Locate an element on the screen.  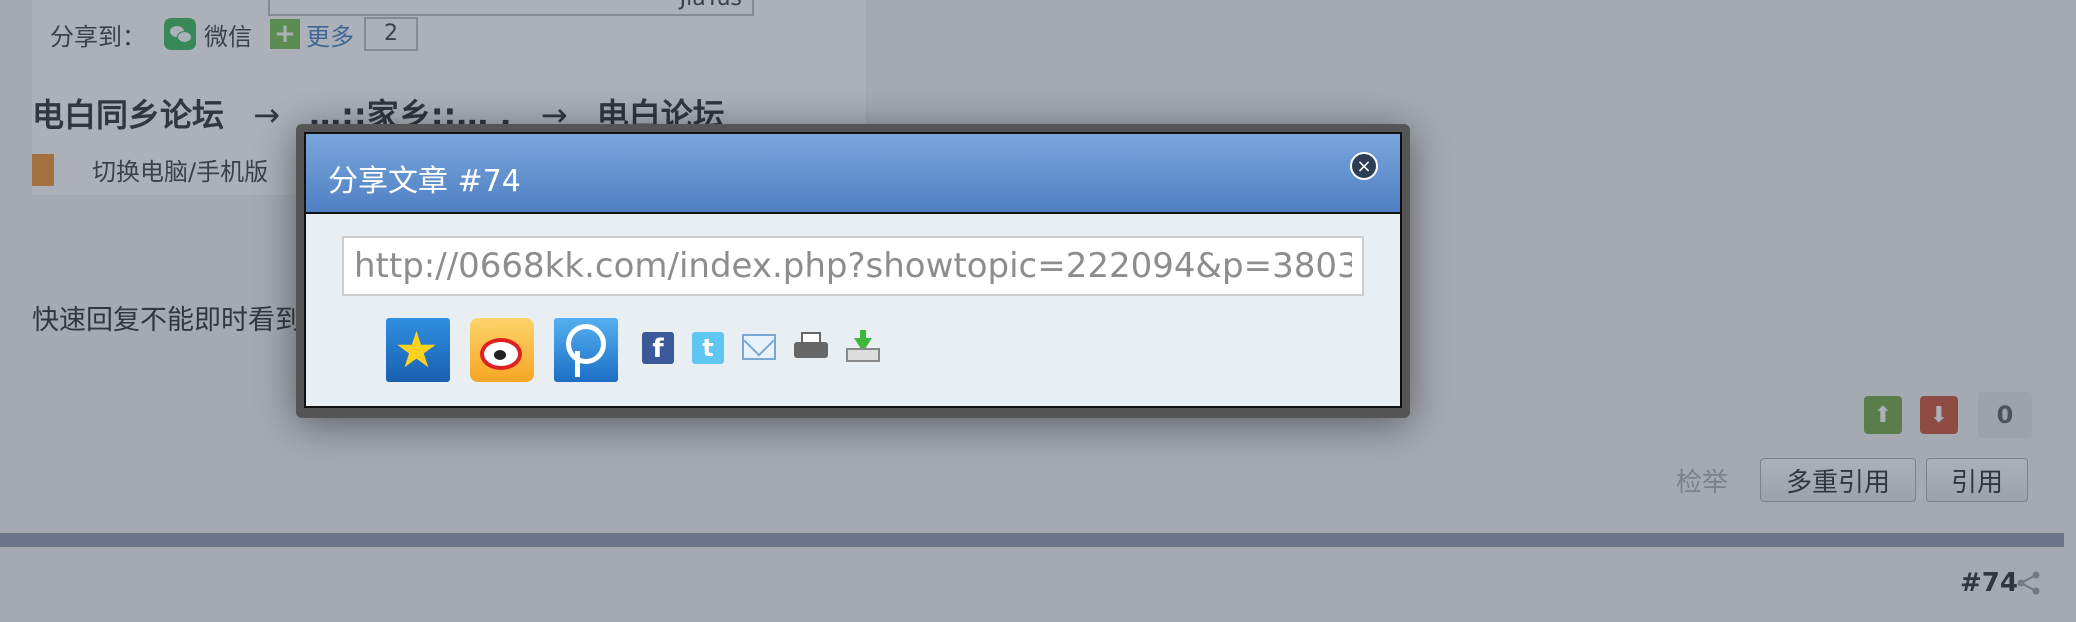
close-button: × is located at coordinates (1364, 166).